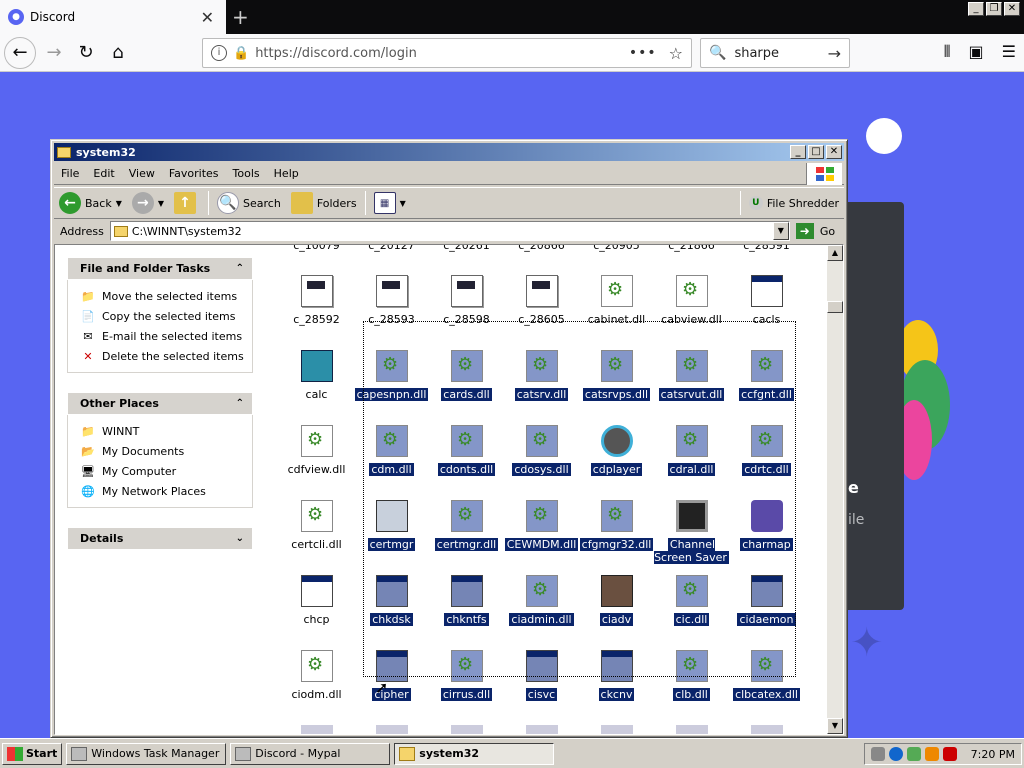 The image size is (1024, 768). I want to click on info-icon: i, so click(219, 53).